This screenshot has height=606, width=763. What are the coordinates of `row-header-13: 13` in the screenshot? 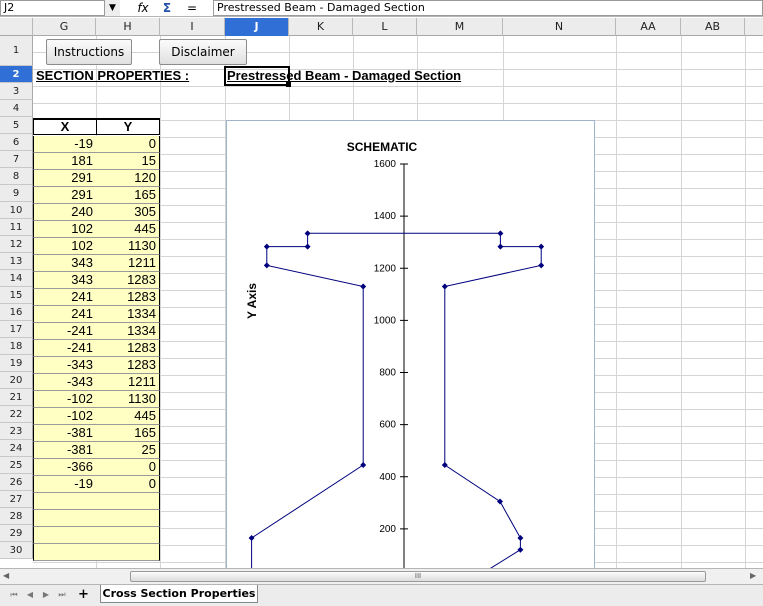 It's located at (16, 261).